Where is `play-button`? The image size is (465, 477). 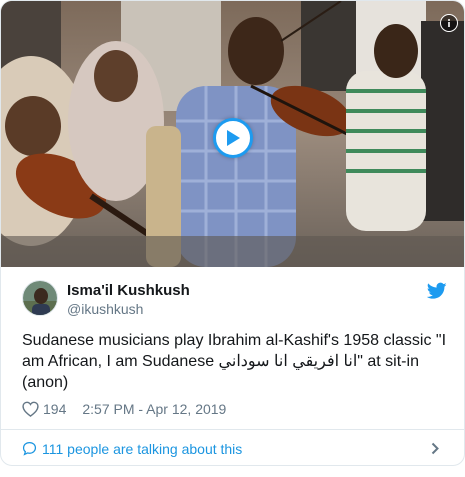 play-button is located at coordinates (233, 138).